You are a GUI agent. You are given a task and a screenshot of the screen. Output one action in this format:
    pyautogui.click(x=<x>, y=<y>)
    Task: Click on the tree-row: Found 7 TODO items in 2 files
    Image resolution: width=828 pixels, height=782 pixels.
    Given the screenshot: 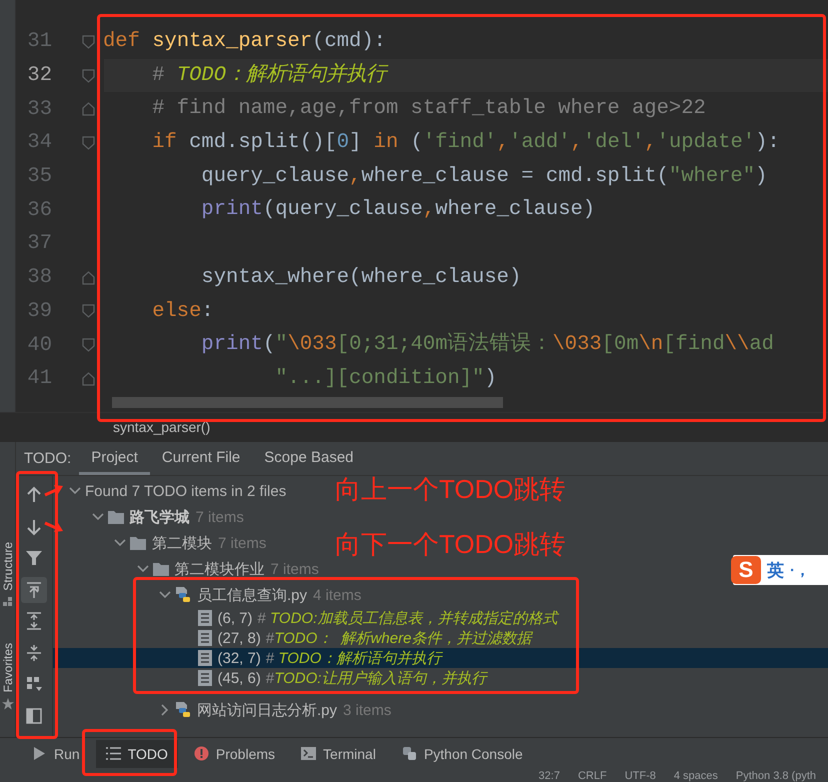 What is the action you would take?
    pyautogui.click(x=177, y=491)
    